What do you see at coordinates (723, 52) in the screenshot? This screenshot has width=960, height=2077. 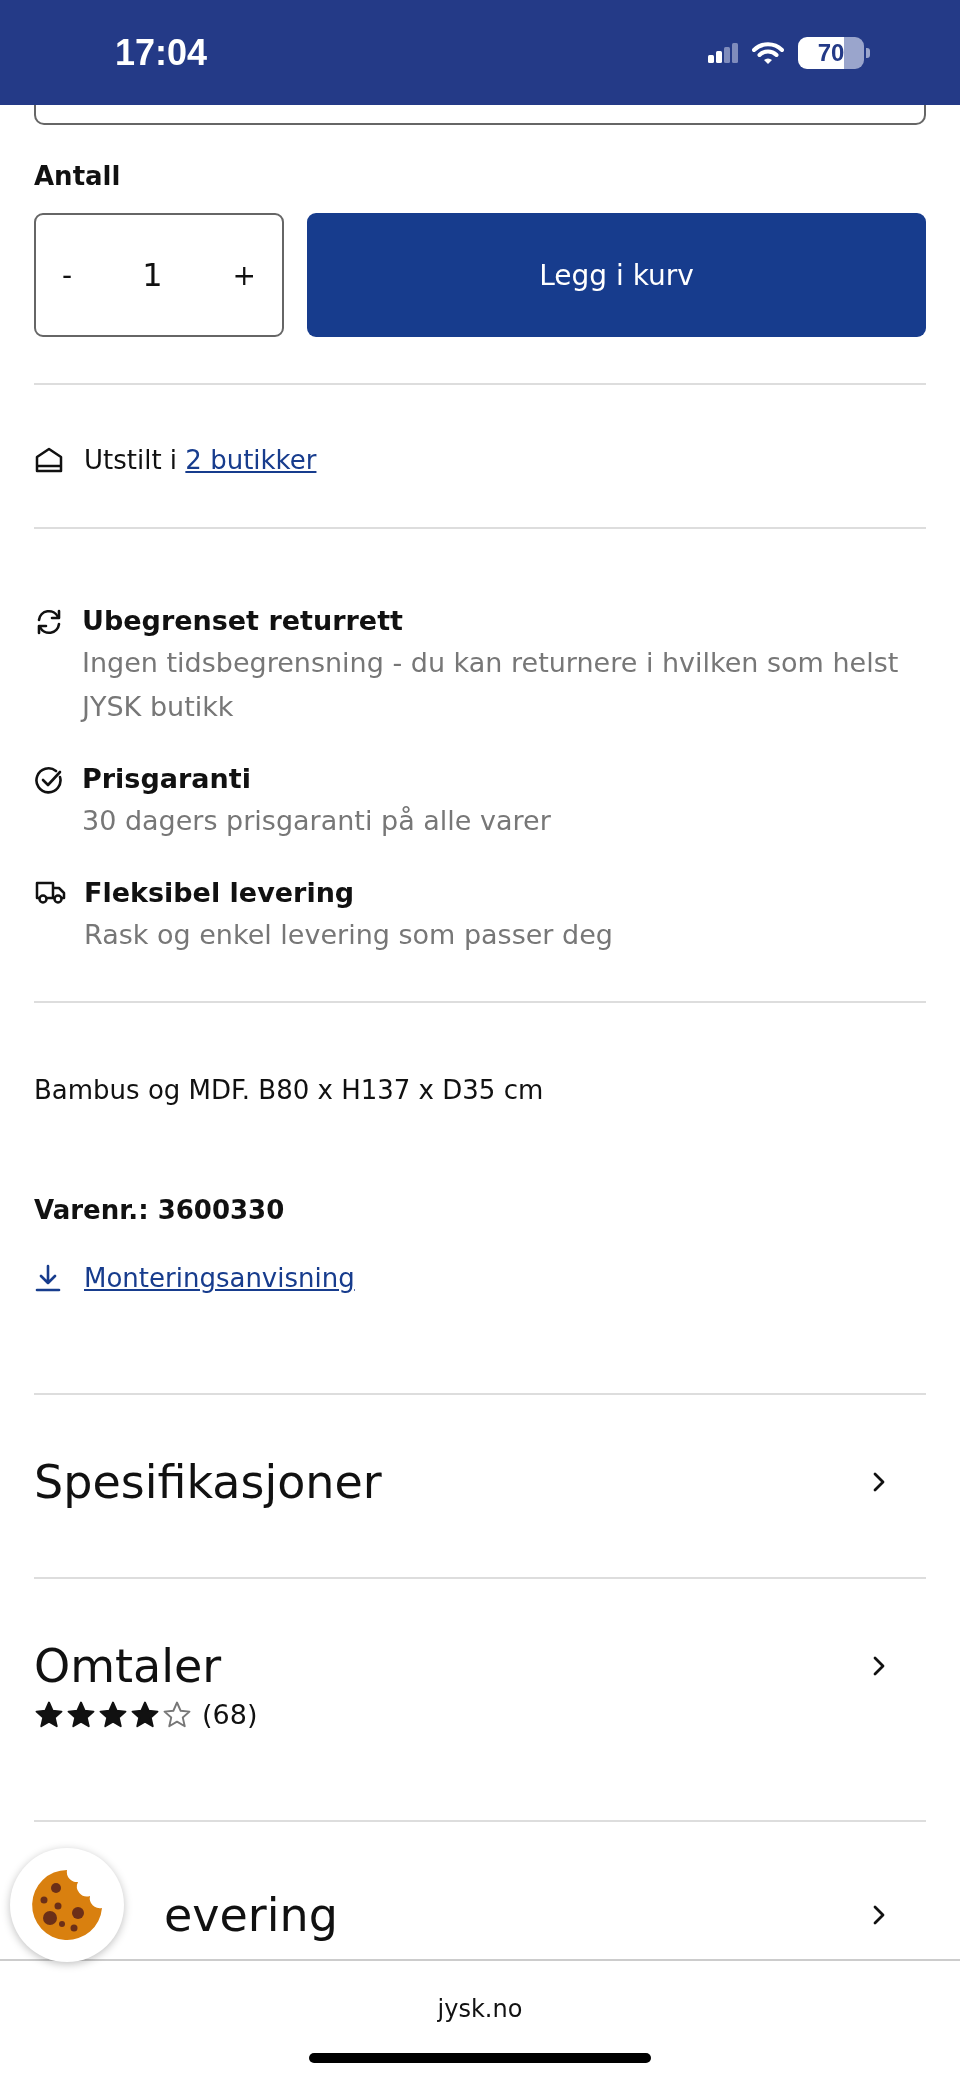 I see `signal-icon` at bounding box center [723, 52].